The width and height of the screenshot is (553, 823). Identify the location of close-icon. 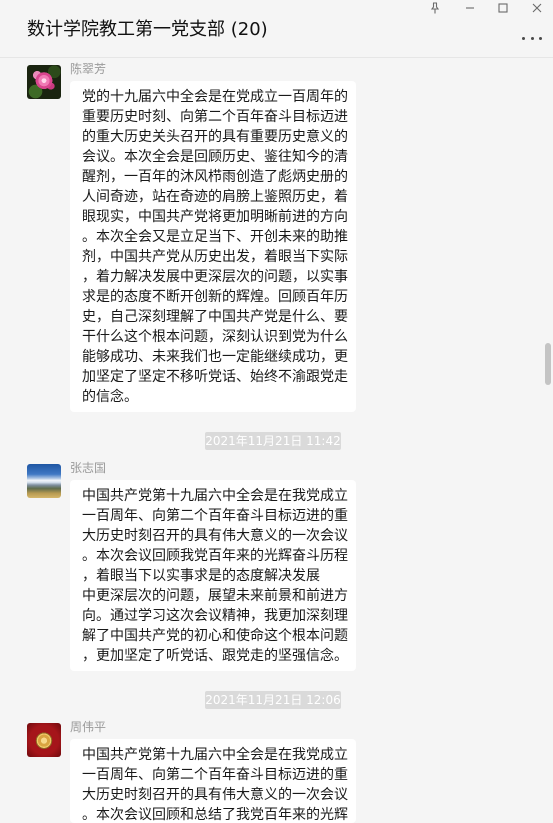
(537, 8).